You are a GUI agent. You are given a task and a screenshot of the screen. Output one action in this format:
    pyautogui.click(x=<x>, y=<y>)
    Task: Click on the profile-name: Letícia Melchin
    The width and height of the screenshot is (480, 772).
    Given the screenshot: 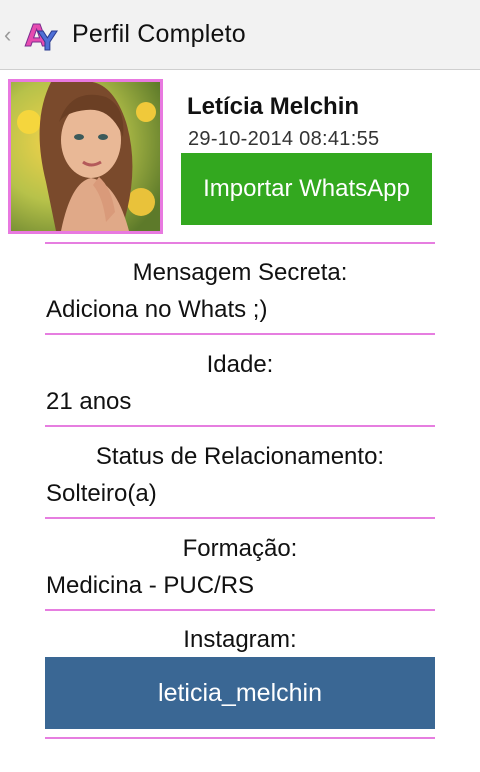 What is the action you would take?
    pyautogui.click(x=273, y=106)
    